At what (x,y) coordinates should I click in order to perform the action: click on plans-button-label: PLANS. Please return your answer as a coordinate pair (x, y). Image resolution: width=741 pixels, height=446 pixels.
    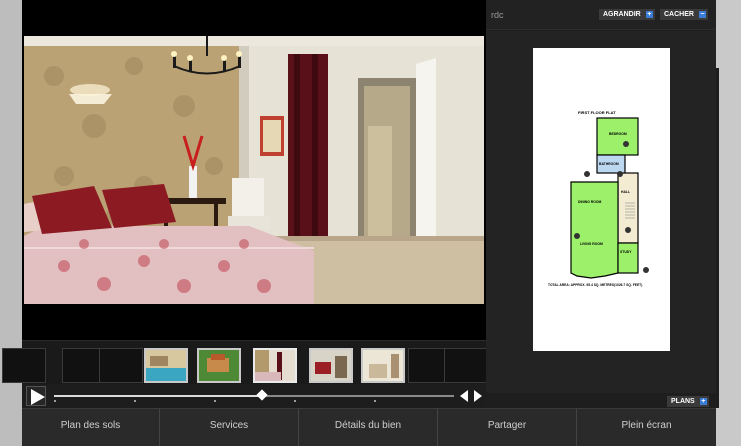
    Looking at the image, I should click on (683, 401).